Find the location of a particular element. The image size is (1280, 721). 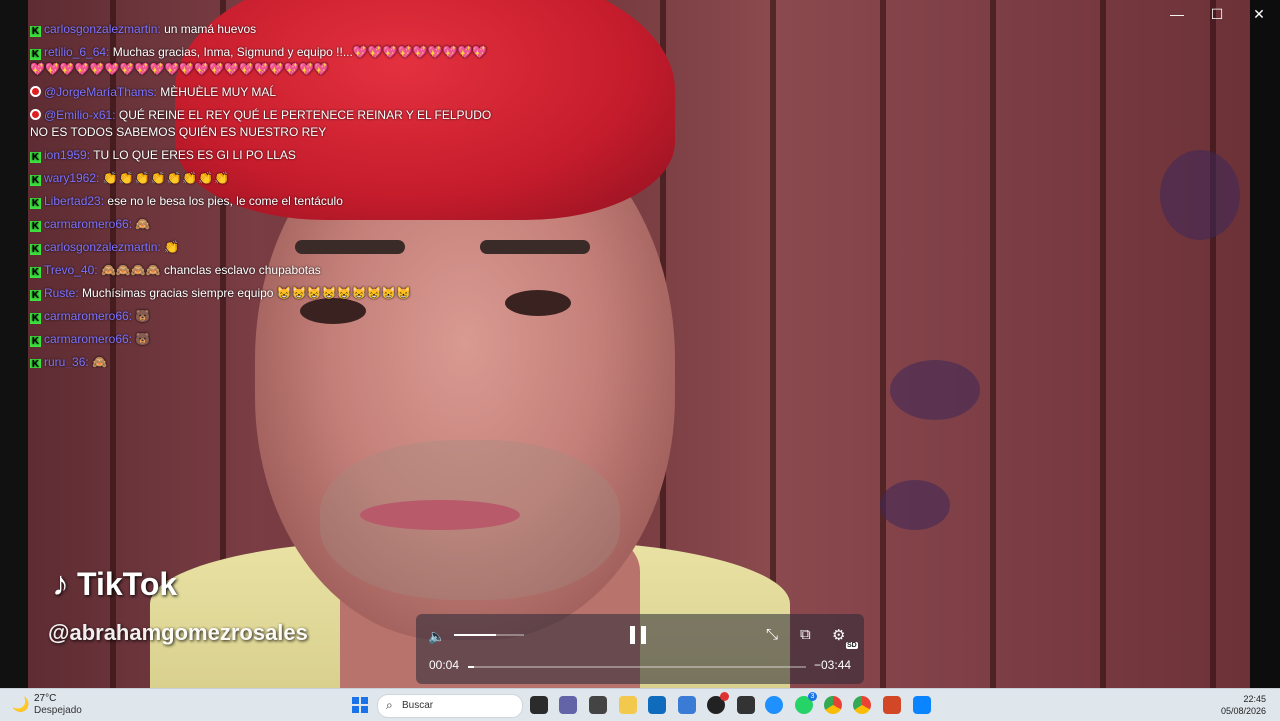

chat-message: @JorgeMaríaThams: MÈHUÈLE MUY MAĹ is located at coordinates (265, 92).